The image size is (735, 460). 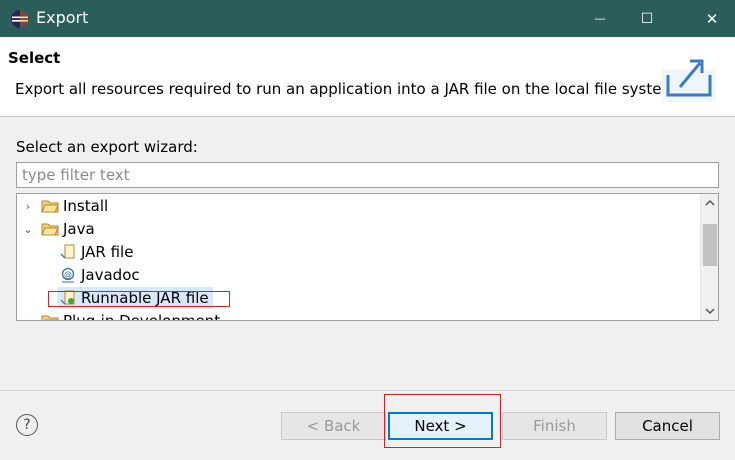 What do you see at coordinates (28, 229) in the screenshot?
I see `chevron-down-icon: ⌄` at bounding box center [28, 229].